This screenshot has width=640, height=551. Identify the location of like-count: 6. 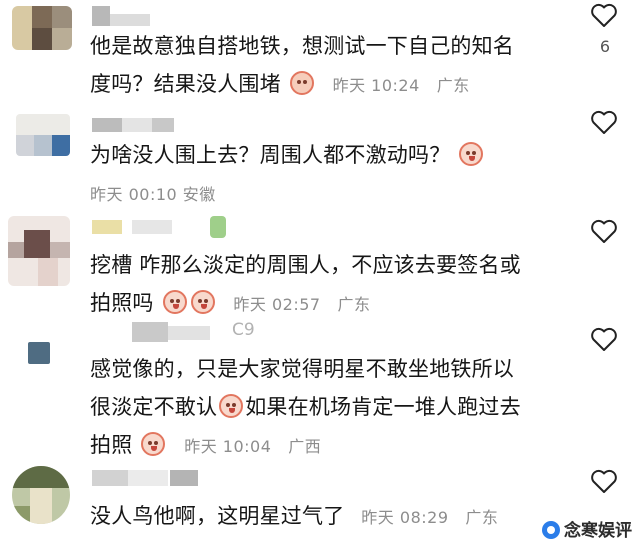
(604, 46).